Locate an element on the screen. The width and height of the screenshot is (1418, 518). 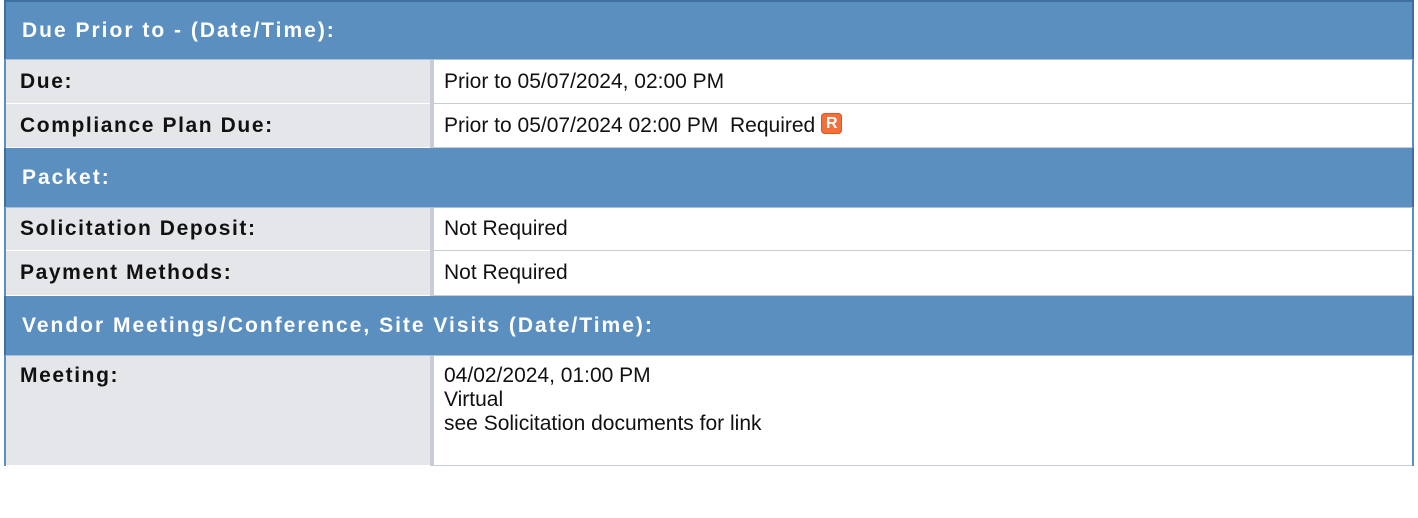
value-compliance-plan-due-cell: Prior to 05/07/2024 02:00 PM Required R is located at coordinates (921, 126).